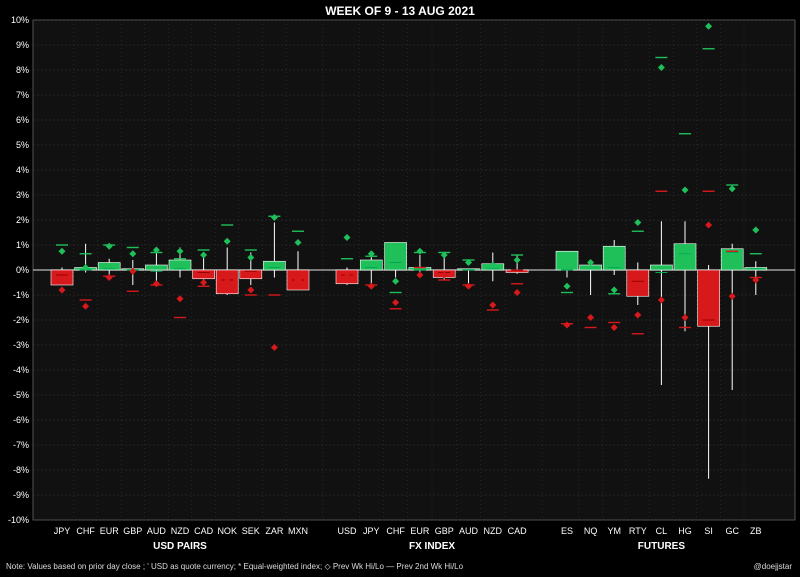  What do you see at coordinates (21, 420) in the screenshot?
I see `y-tick-label: -6%` at bounding box center [21, 420].